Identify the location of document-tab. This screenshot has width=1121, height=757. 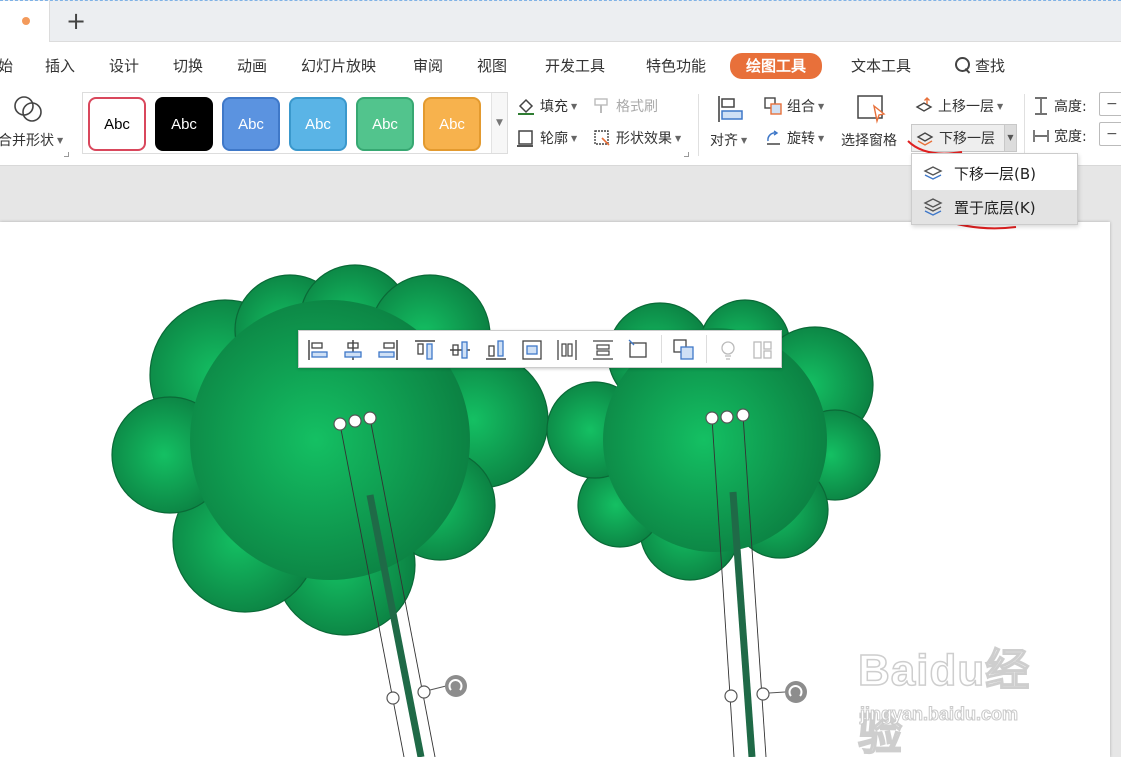
(25, 21).